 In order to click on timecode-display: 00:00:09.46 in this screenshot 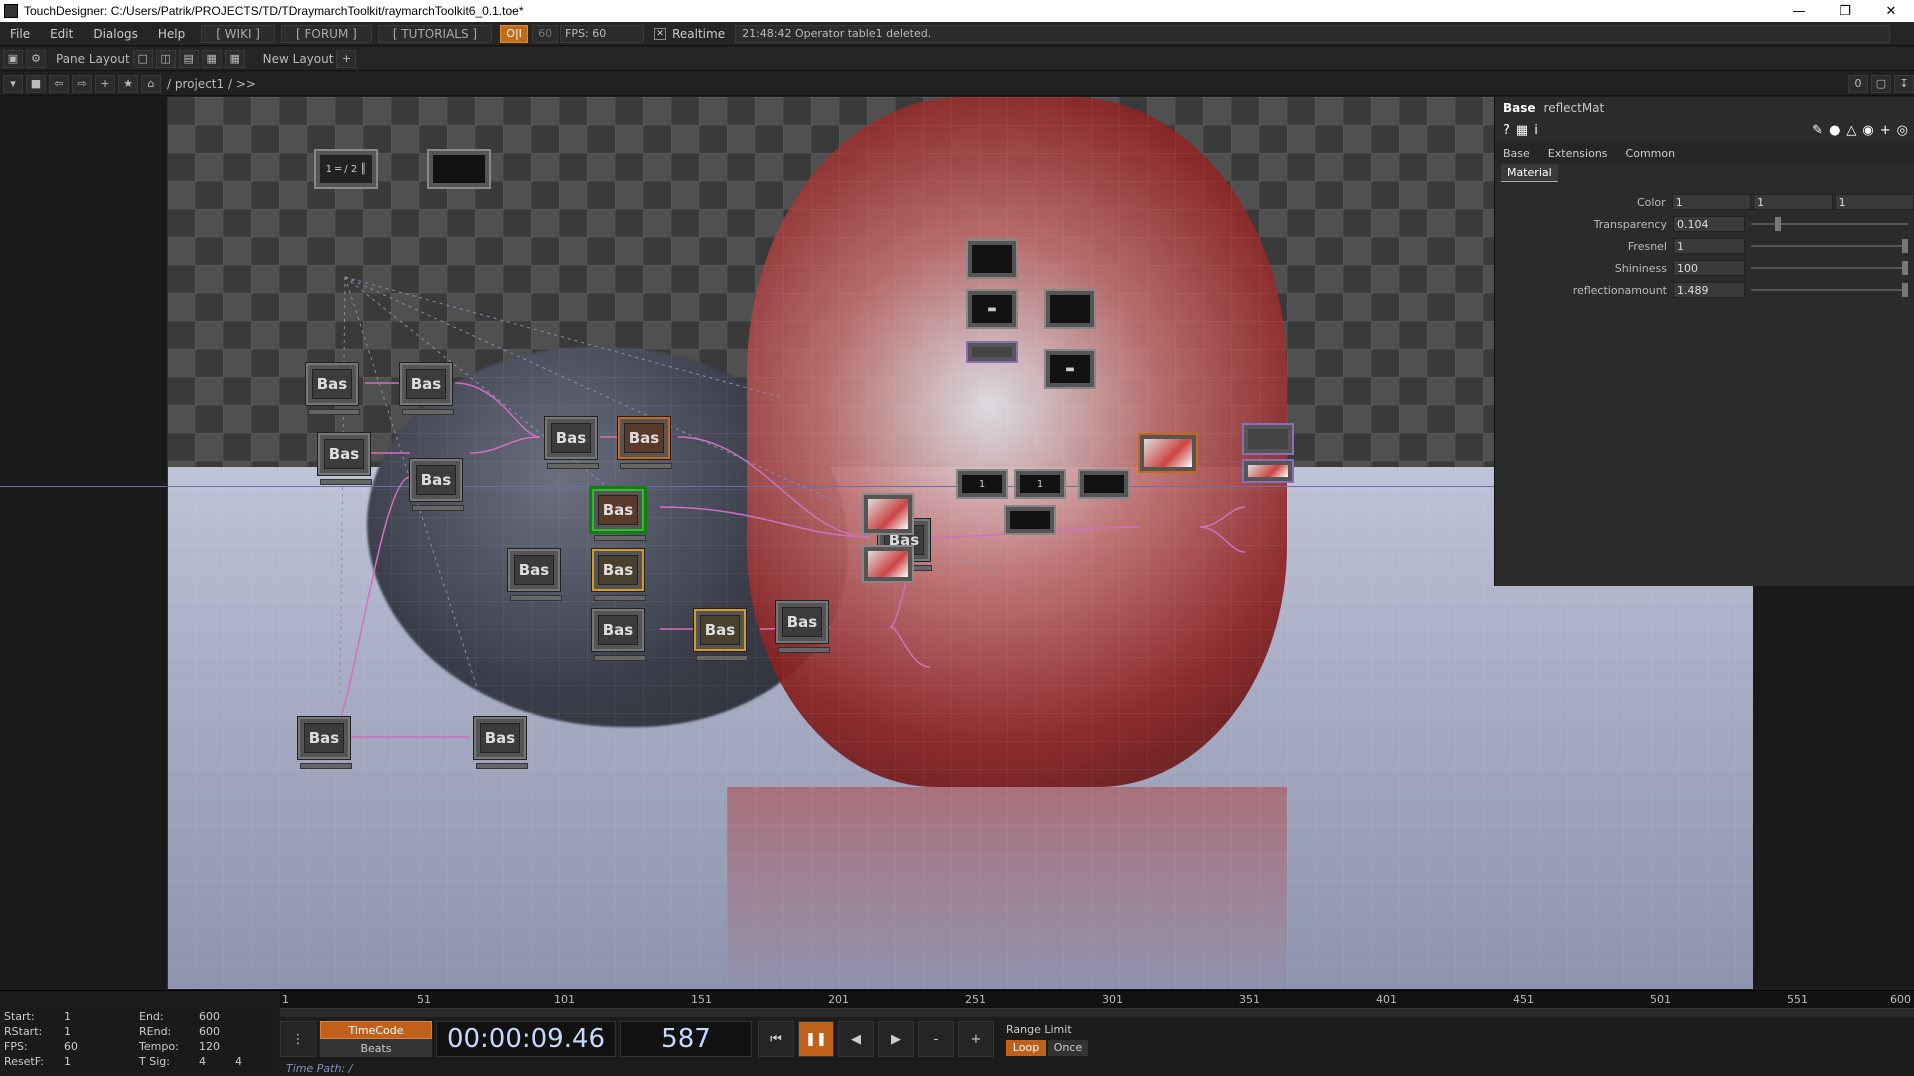, I will do `click(526, 1039)`.